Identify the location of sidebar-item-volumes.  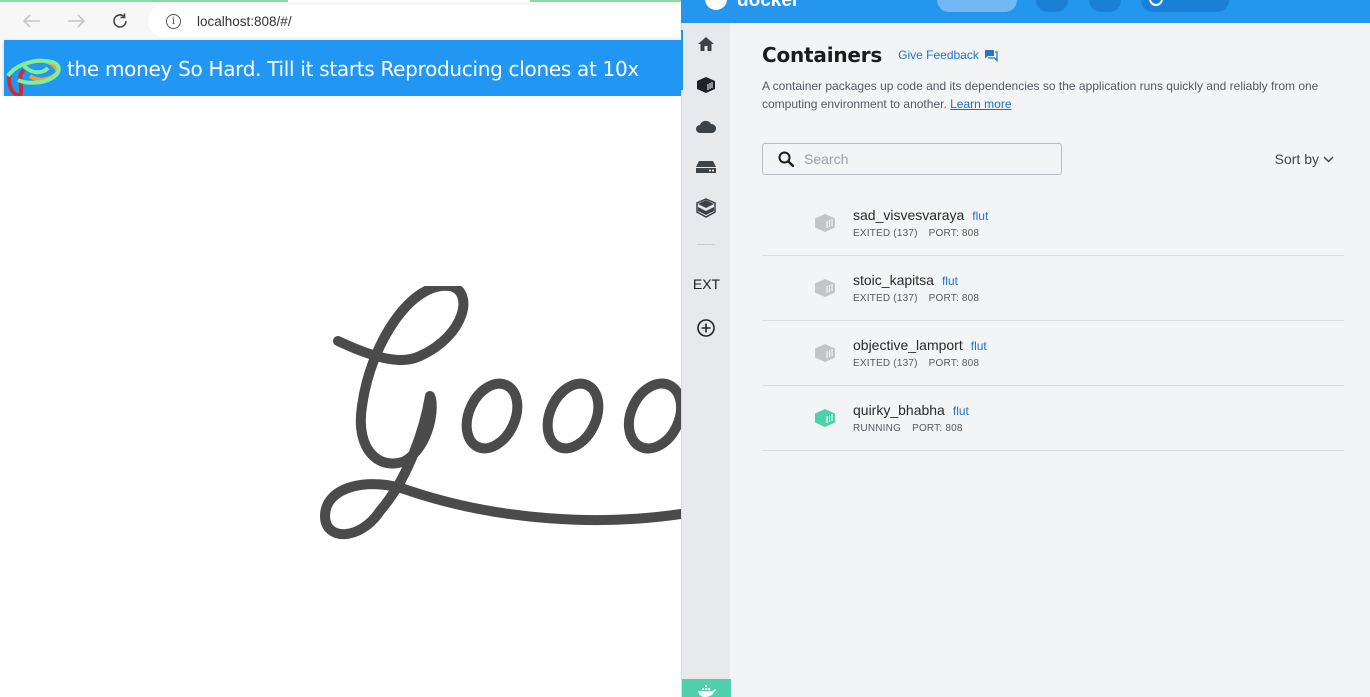
(706, 167).